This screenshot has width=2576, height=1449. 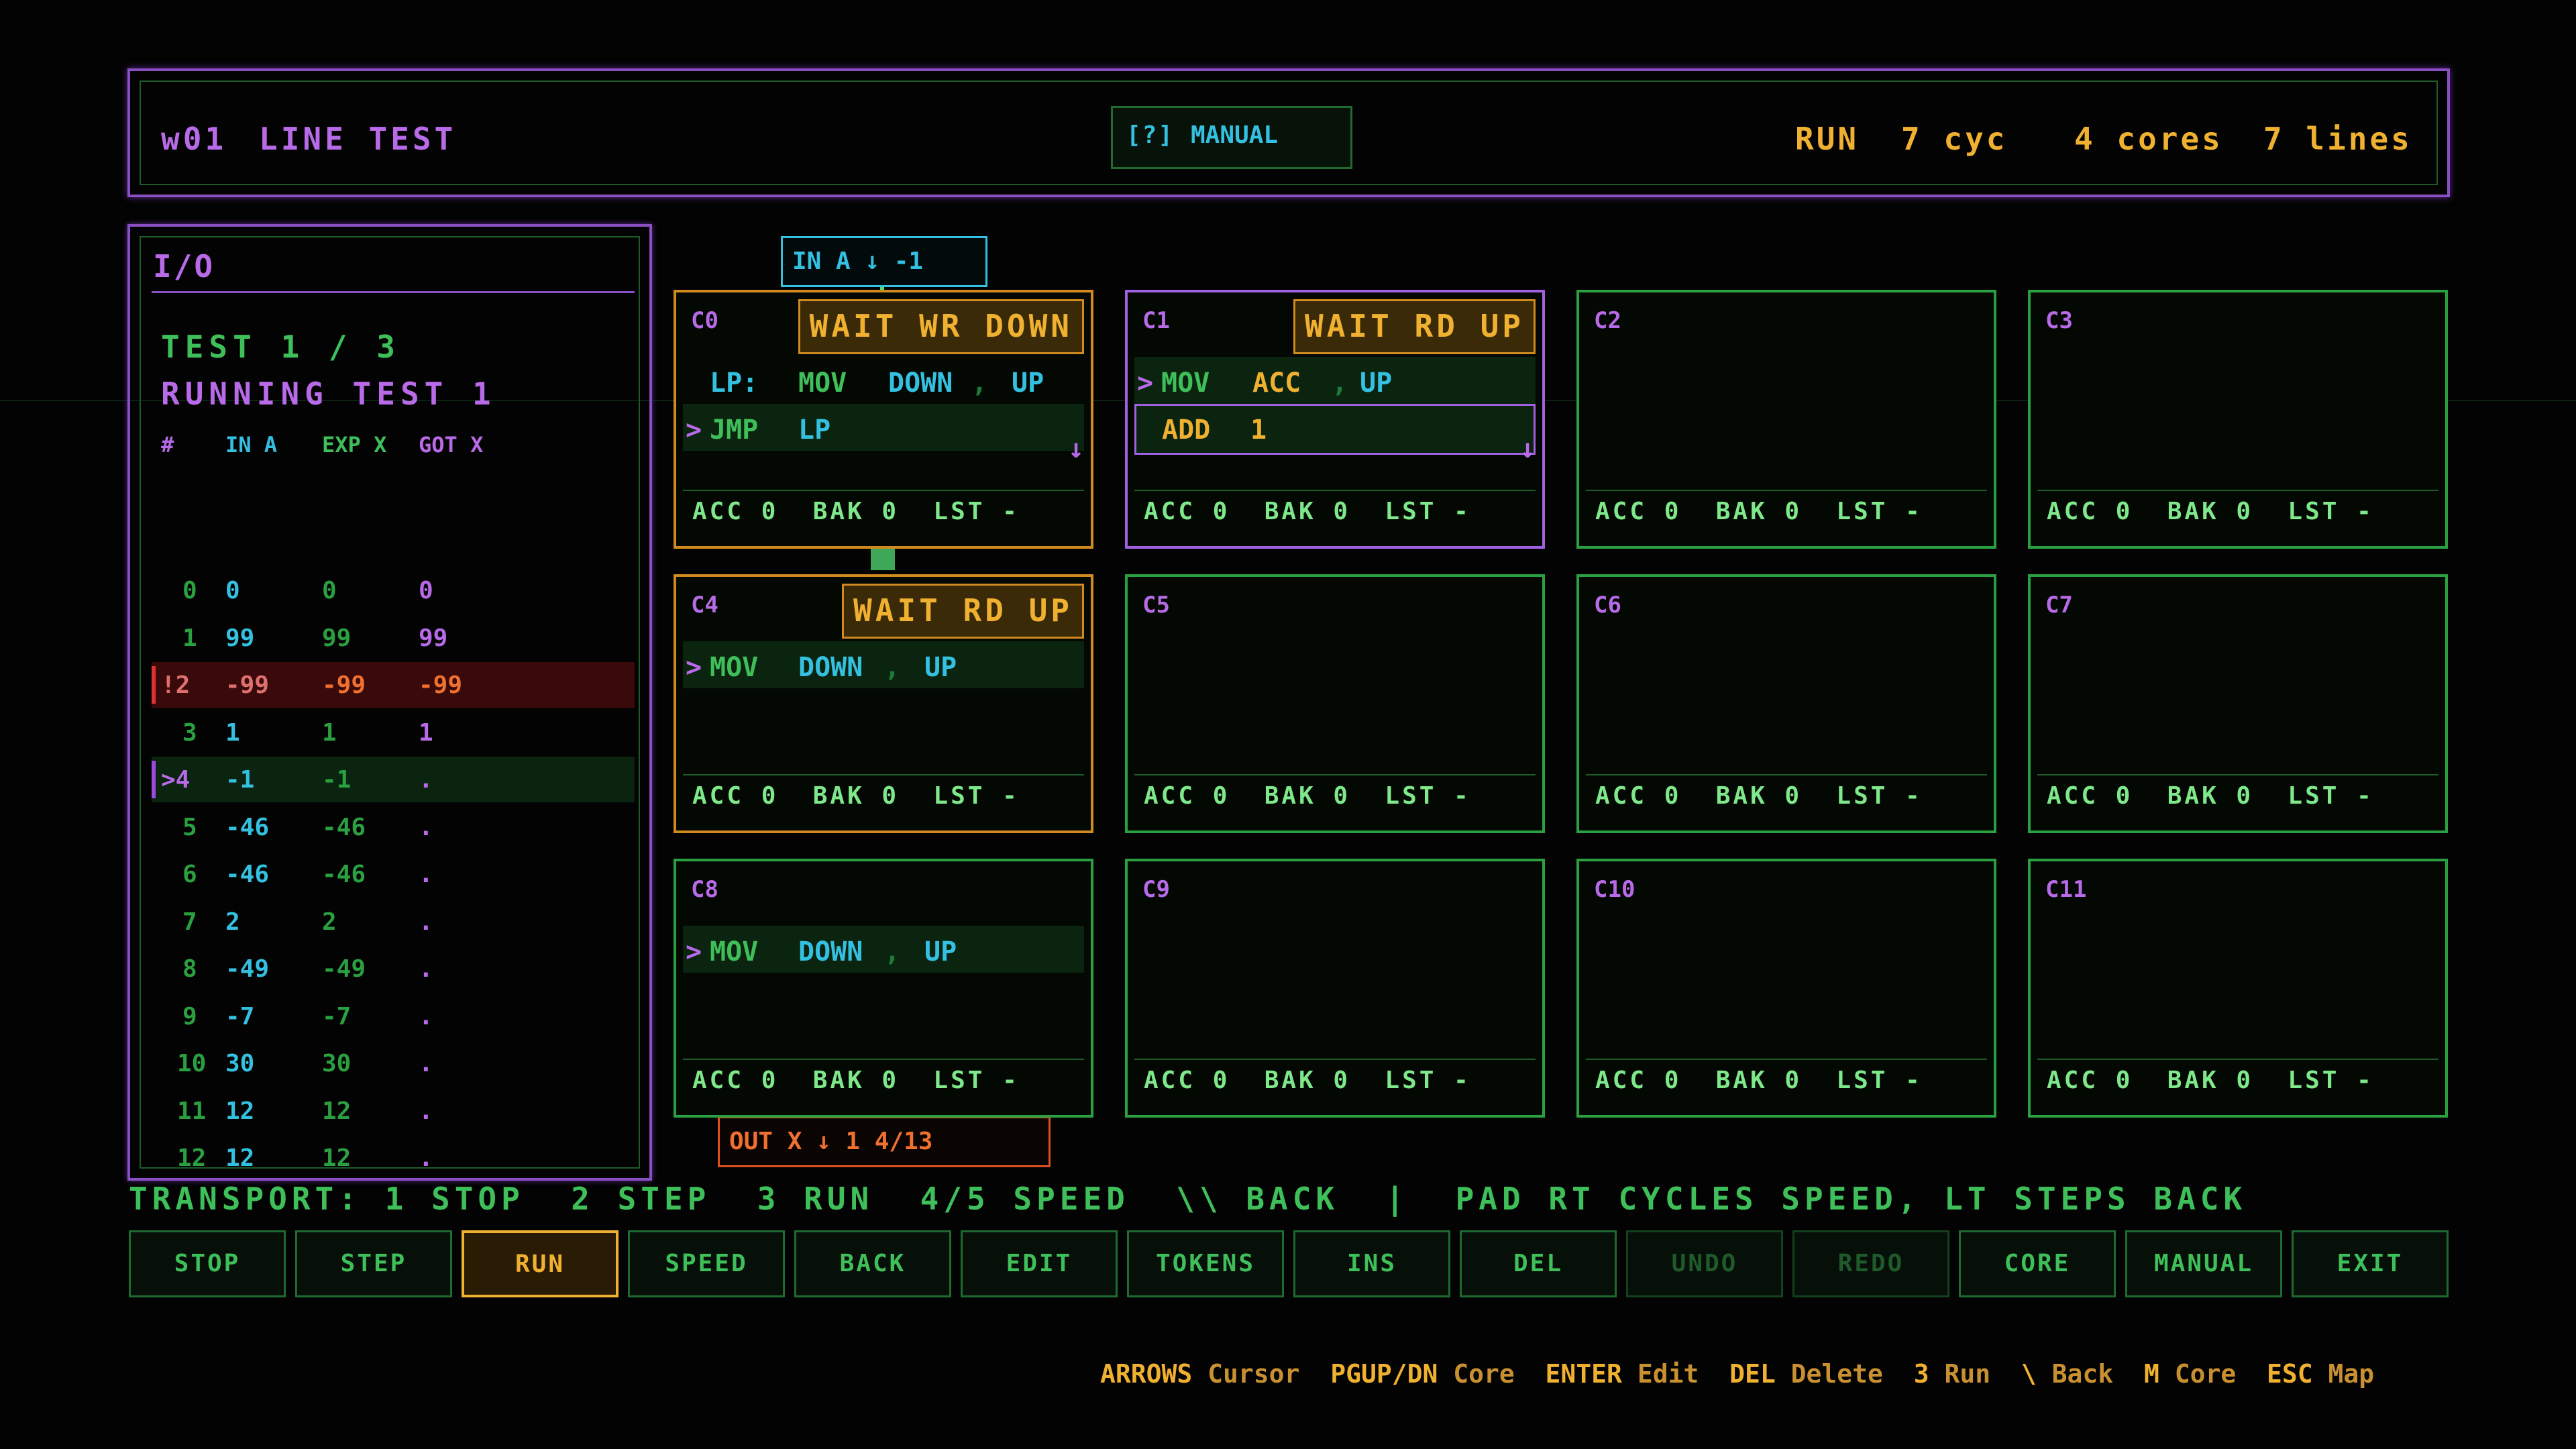 I want to click on core-c7: C7 ACC 0 BAK 0 LST -, so click(x=2238, y=703).